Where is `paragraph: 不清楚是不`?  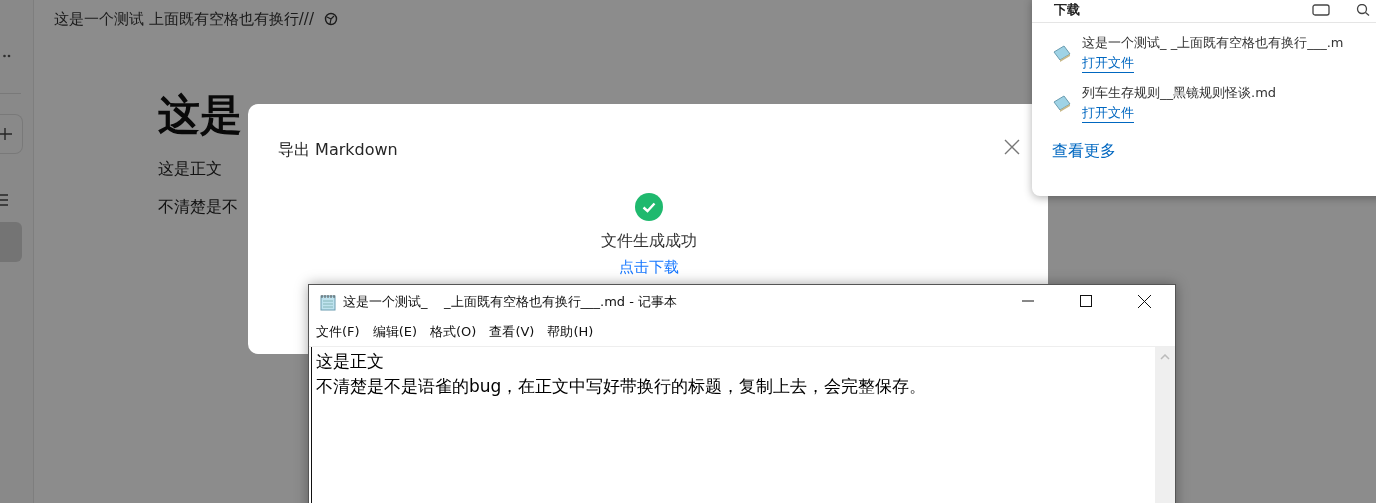
paragraph: 不清楚是不 is located at coordinates (198, 207).